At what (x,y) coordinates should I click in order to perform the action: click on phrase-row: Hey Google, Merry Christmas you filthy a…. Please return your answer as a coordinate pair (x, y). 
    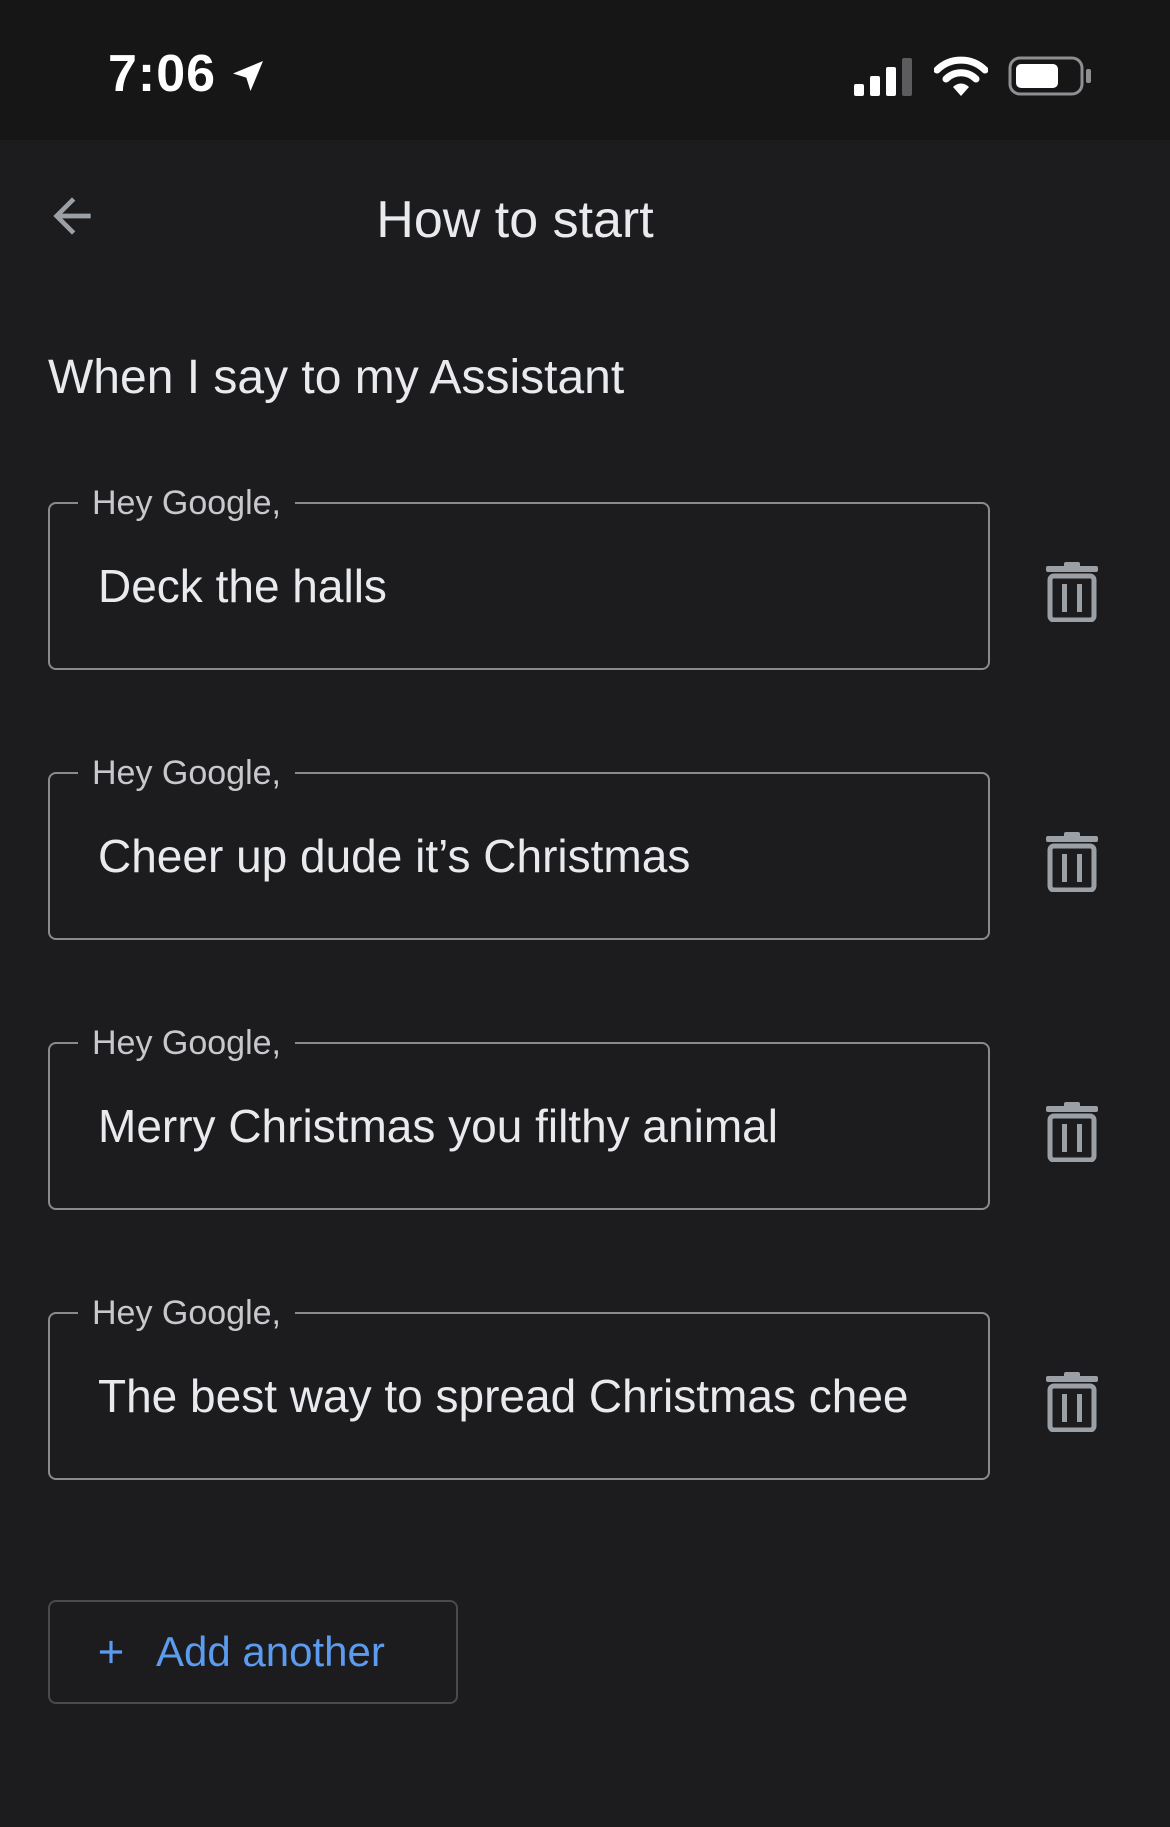
    Looking at the image, I should click on (608, 1116).